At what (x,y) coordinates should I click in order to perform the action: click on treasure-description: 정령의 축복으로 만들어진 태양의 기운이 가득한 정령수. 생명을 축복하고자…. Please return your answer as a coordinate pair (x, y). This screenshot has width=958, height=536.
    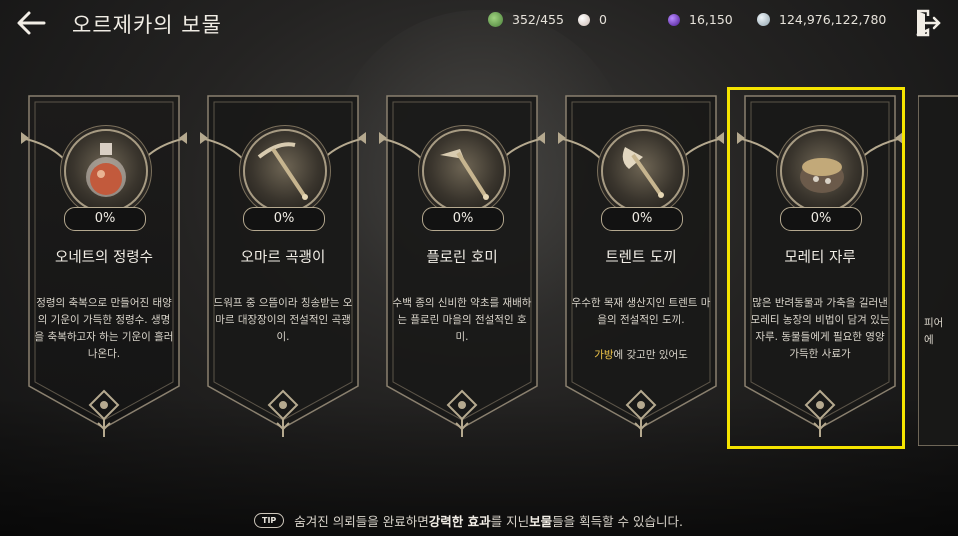
    Looking at the image, I should click on (104, 328).